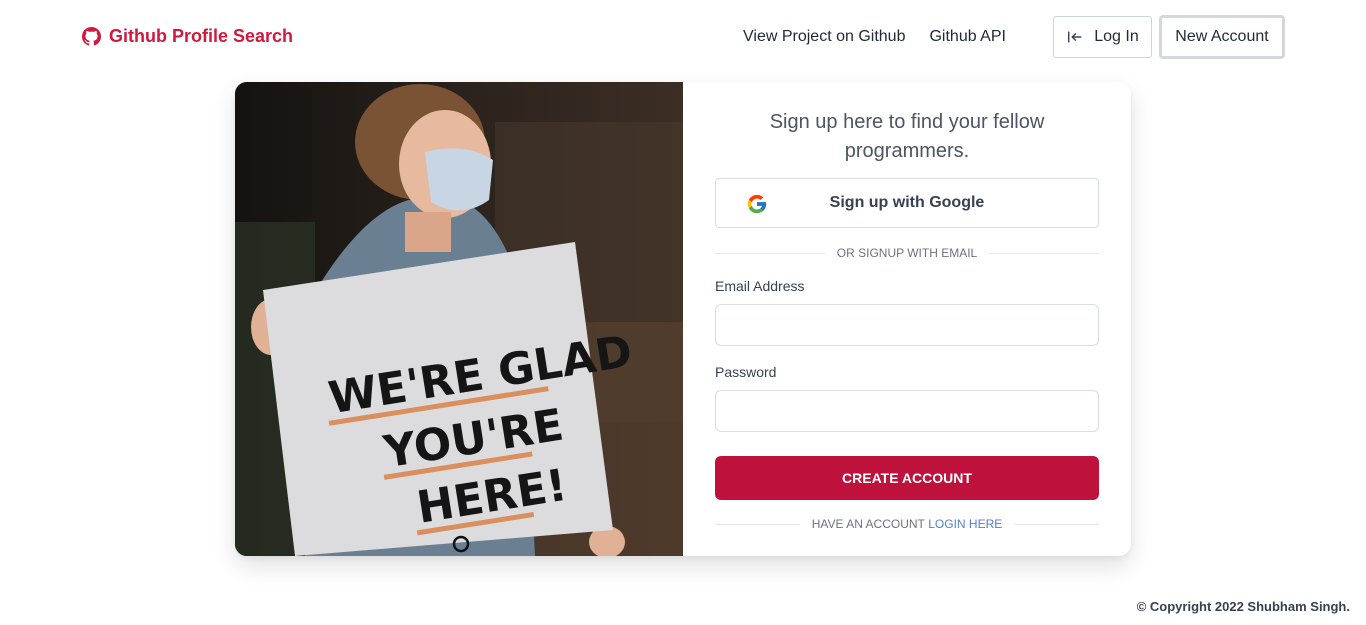 This screenshot has width=1366, height=625. Describe the element at coordinates (201, 36) in the screenshot. I see `brand-title: Github Profile Search` at that location.